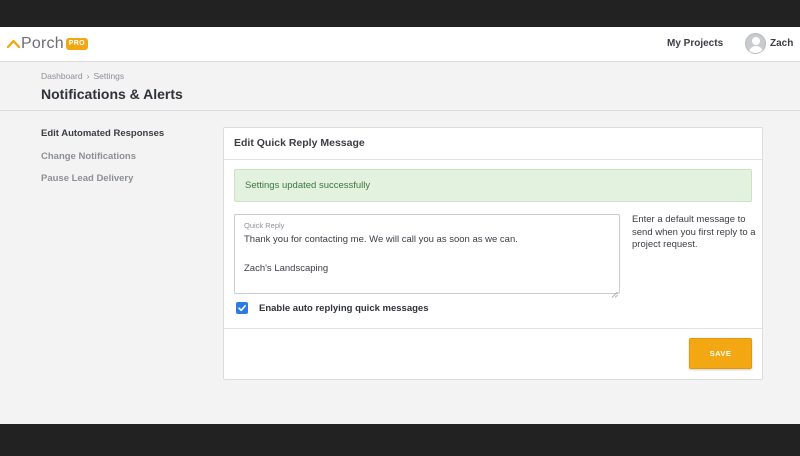  I want to click on user-avatar-icon, so click(755, 43).